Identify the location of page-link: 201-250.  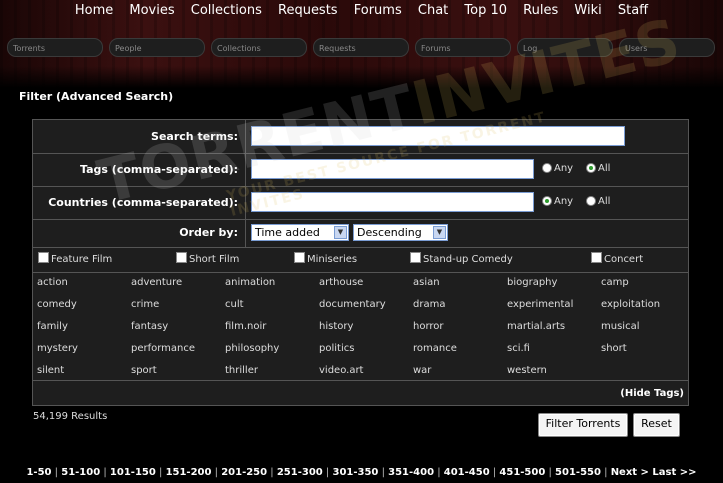
(244, 472).